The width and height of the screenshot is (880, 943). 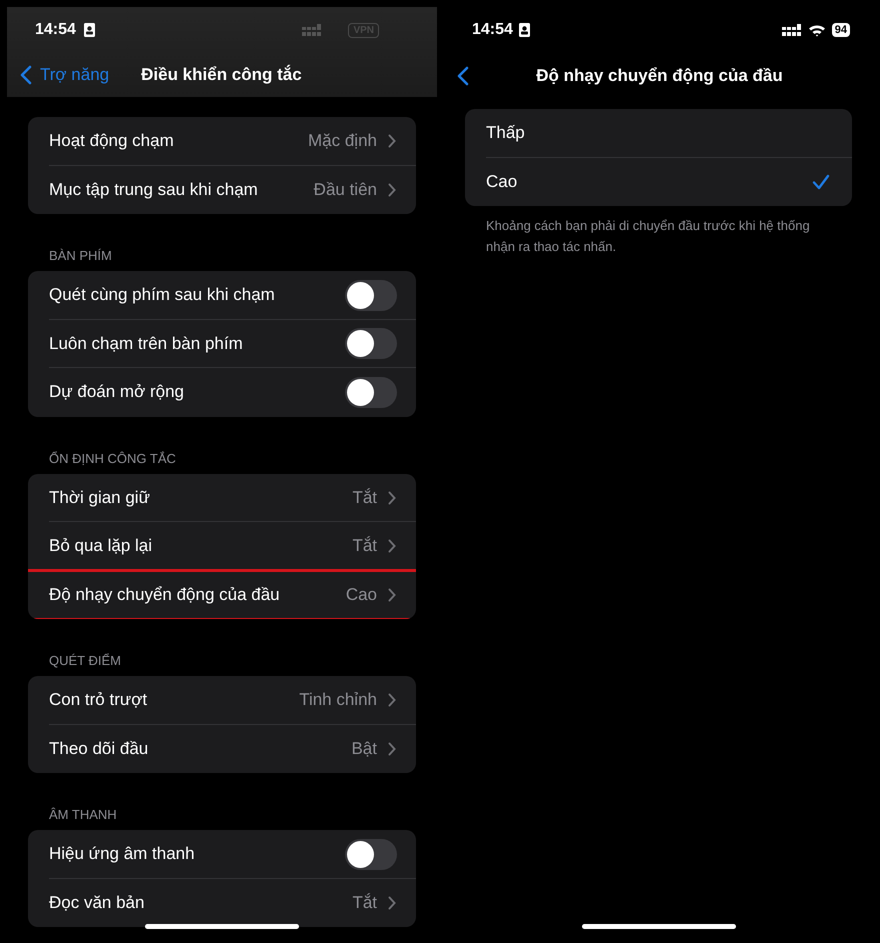 What do you see at coordinates (222, 498) in the screenshot?
I see `settings-row: Thời gian giữ Tắt` at bounding box center [222, 498].